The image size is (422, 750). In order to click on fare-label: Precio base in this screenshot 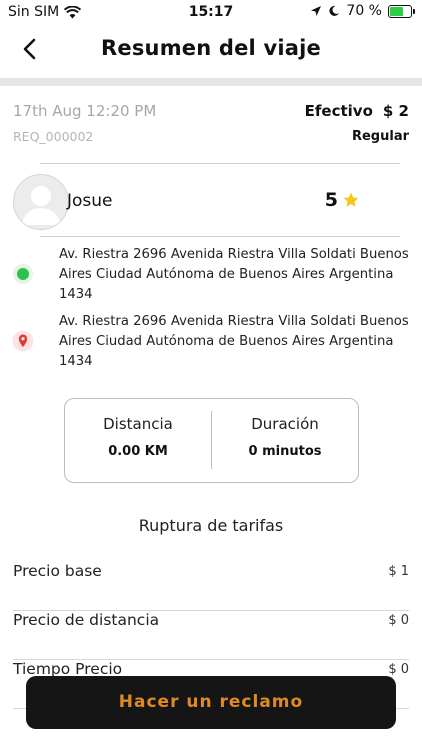, I will do `click(57, 571)`.